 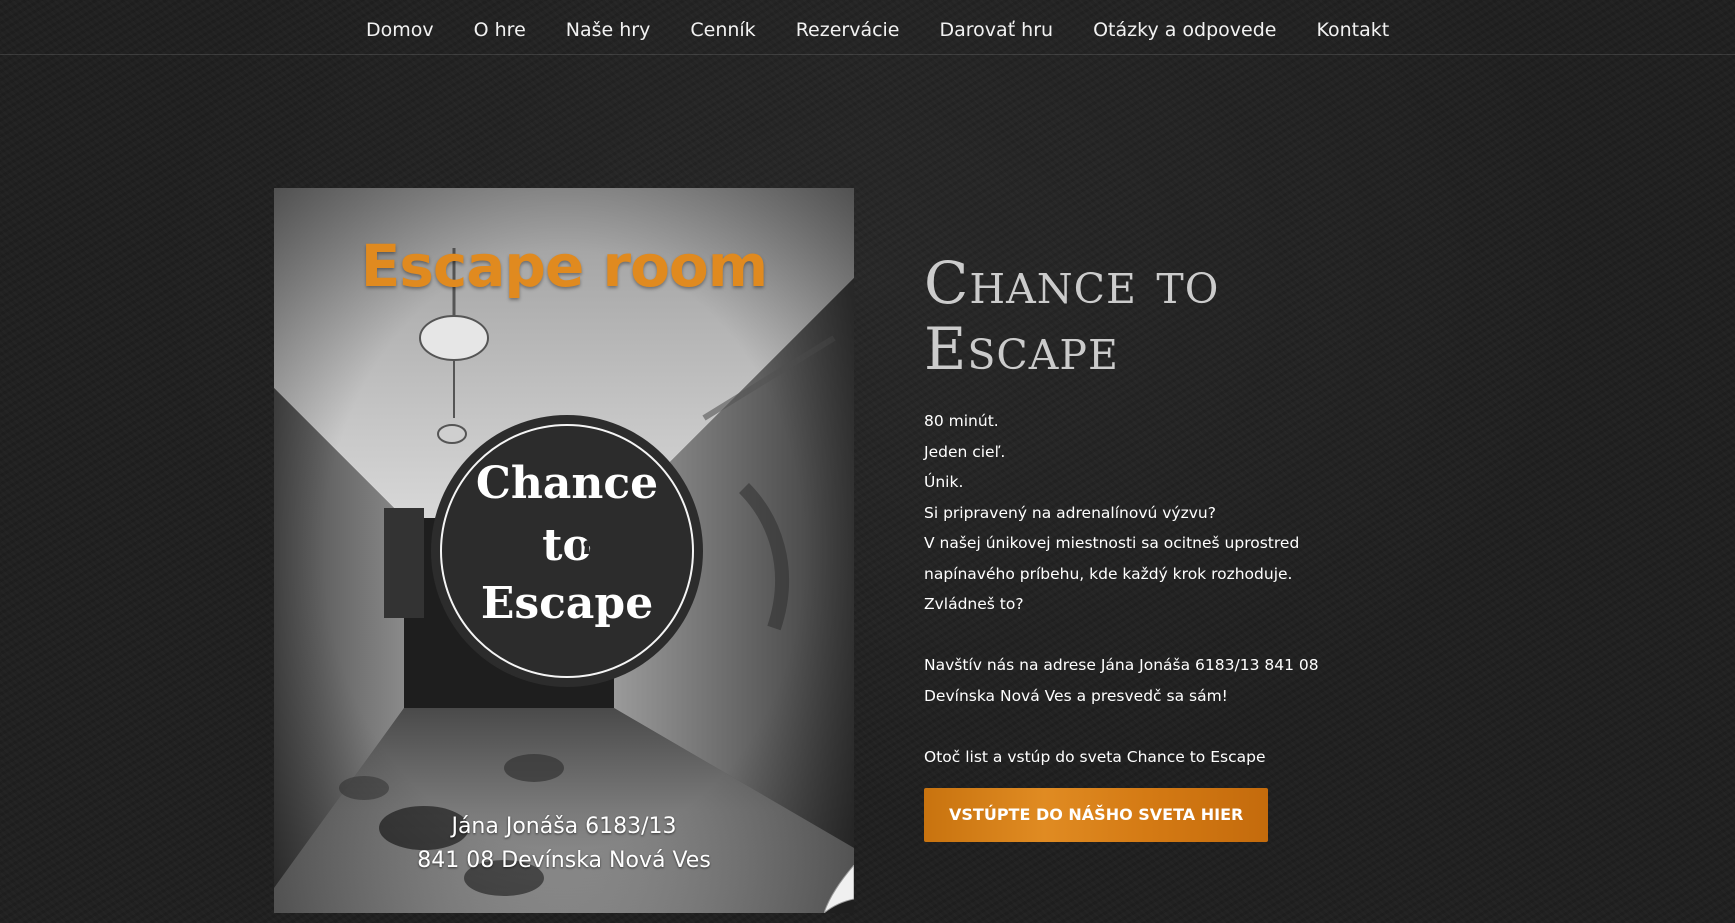 I want to click on logo-line-1: Chance, so click(x=567, y=483).